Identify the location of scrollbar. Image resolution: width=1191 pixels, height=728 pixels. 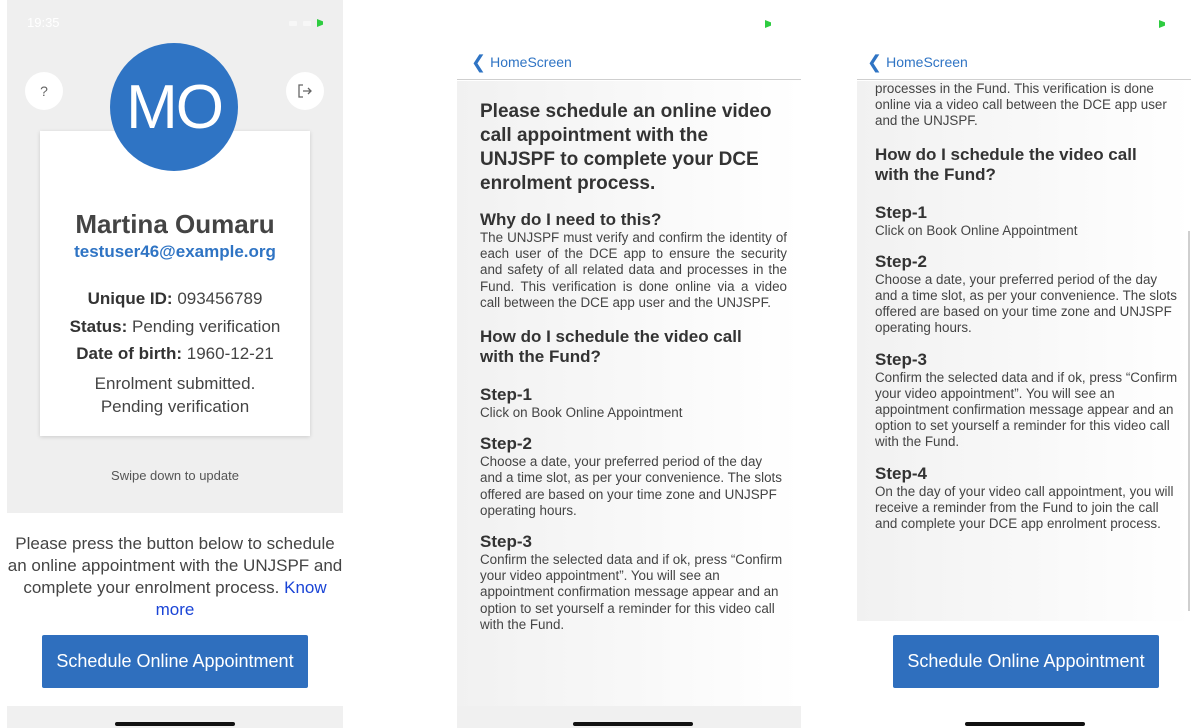
(1189, 421).